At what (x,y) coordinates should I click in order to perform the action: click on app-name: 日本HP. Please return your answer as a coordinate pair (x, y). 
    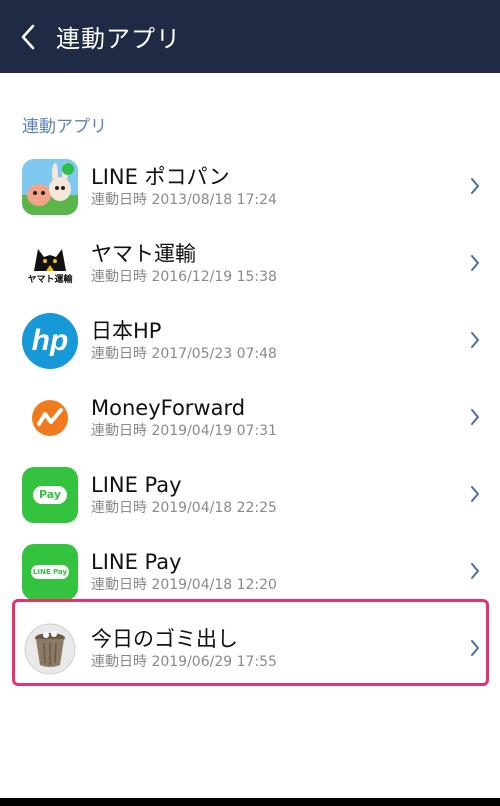
    Looking at the image, I should click on (126, 331).